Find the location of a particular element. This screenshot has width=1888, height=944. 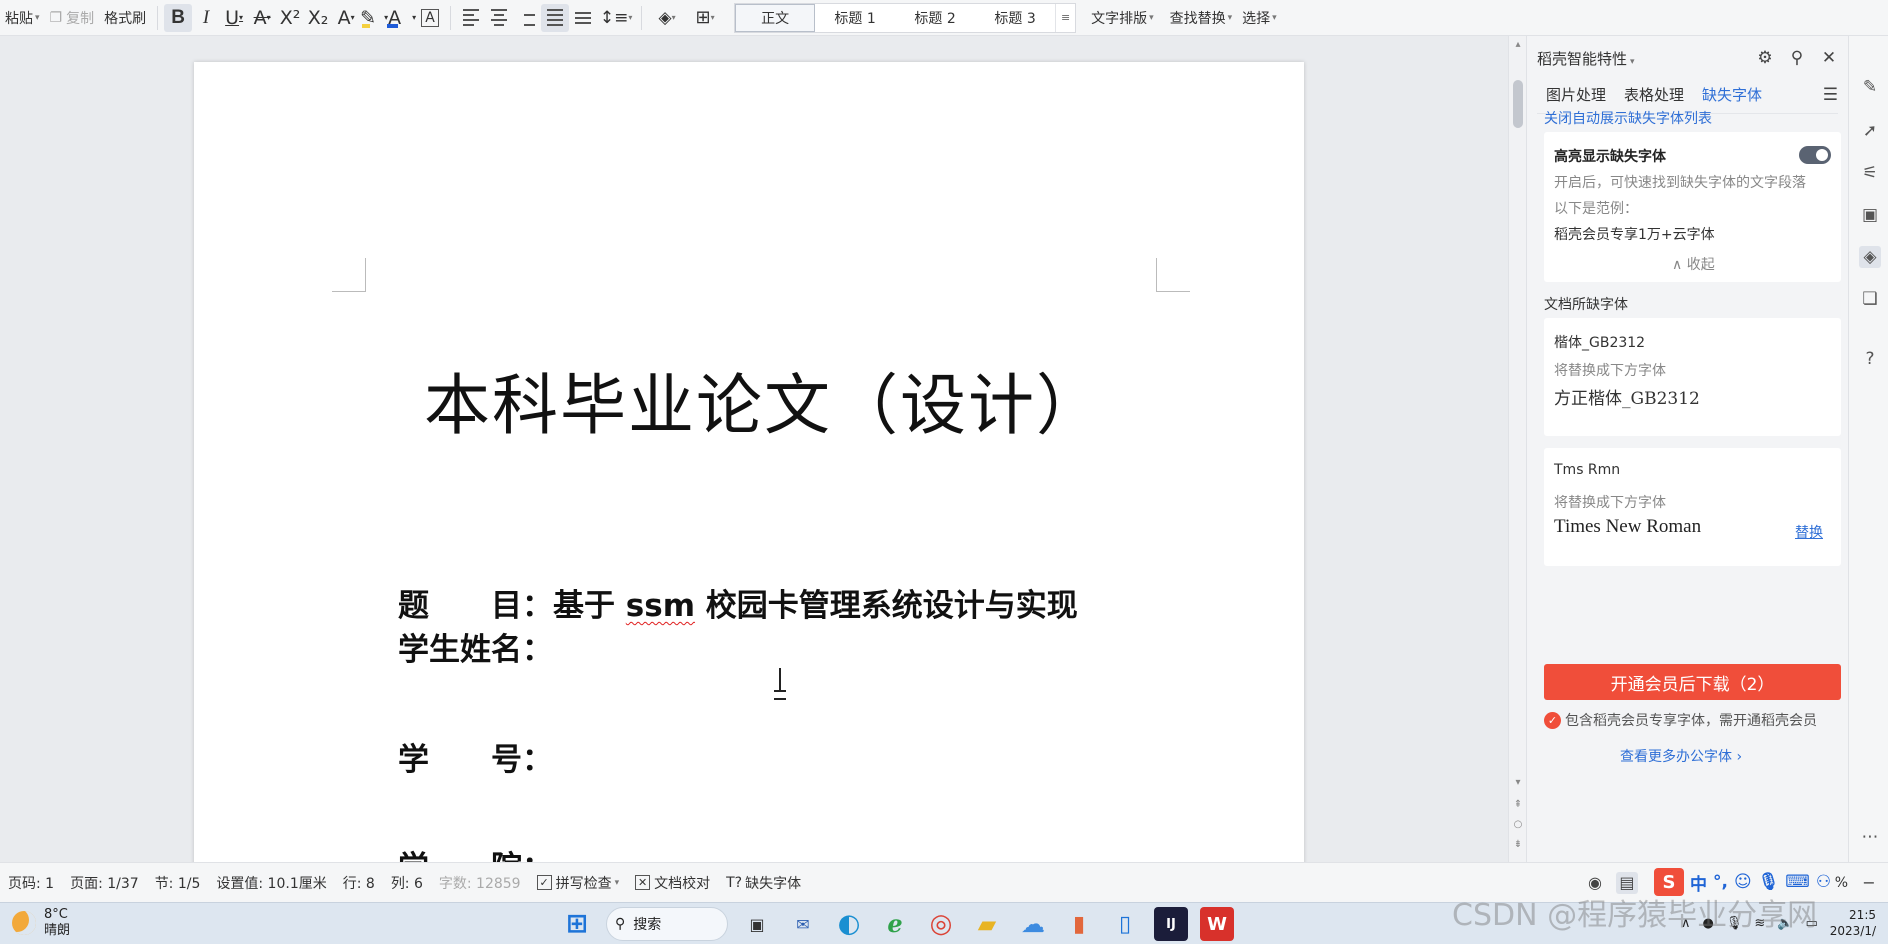

wps-app-icon: W is located at coordinates (1217, 924).